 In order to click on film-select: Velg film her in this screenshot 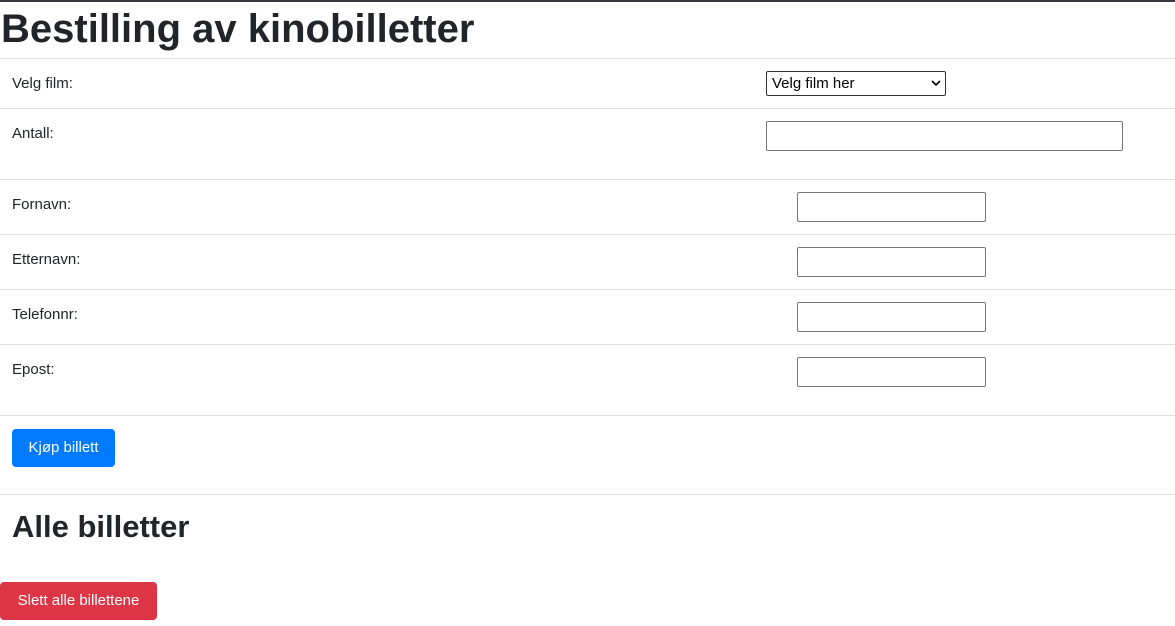, I will do `click(856, 83)`.